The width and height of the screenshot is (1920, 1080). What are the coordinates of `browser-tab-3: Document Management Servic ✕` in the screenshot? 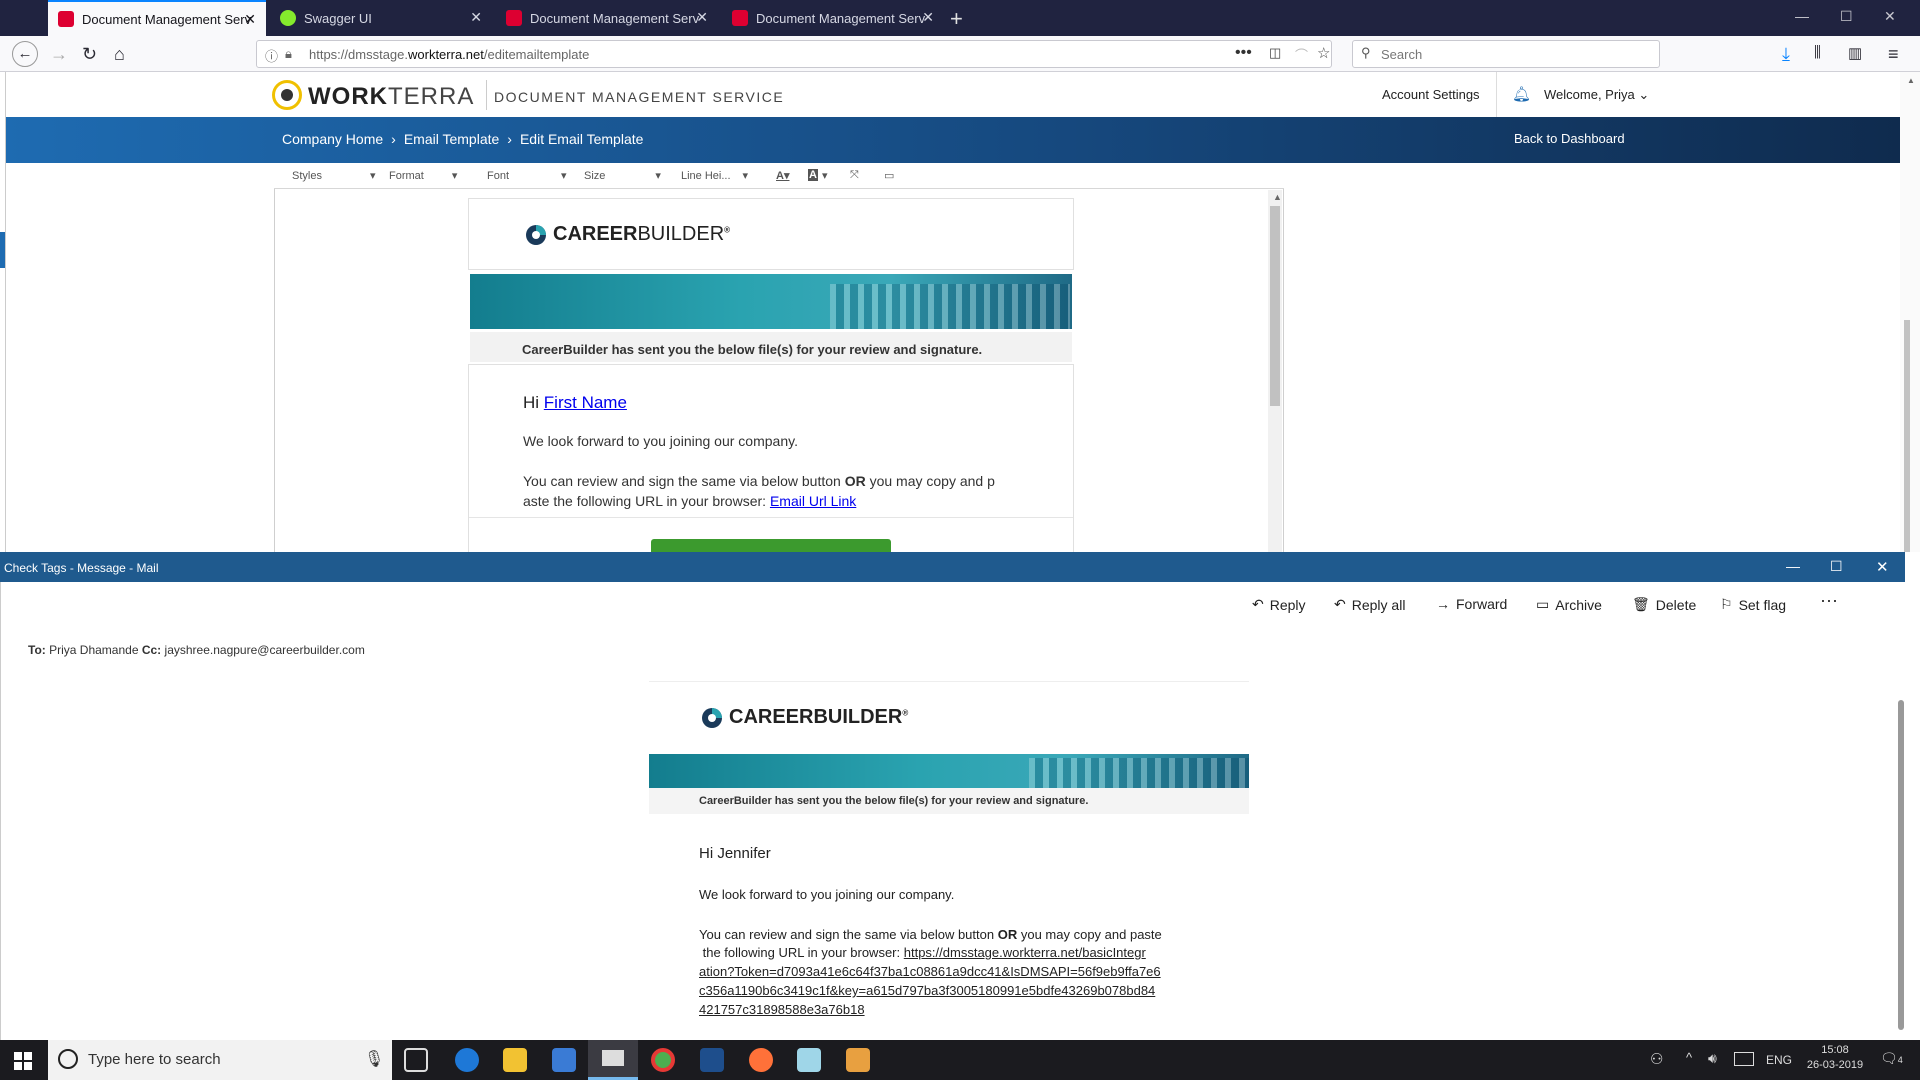 It's located at (607, 18).